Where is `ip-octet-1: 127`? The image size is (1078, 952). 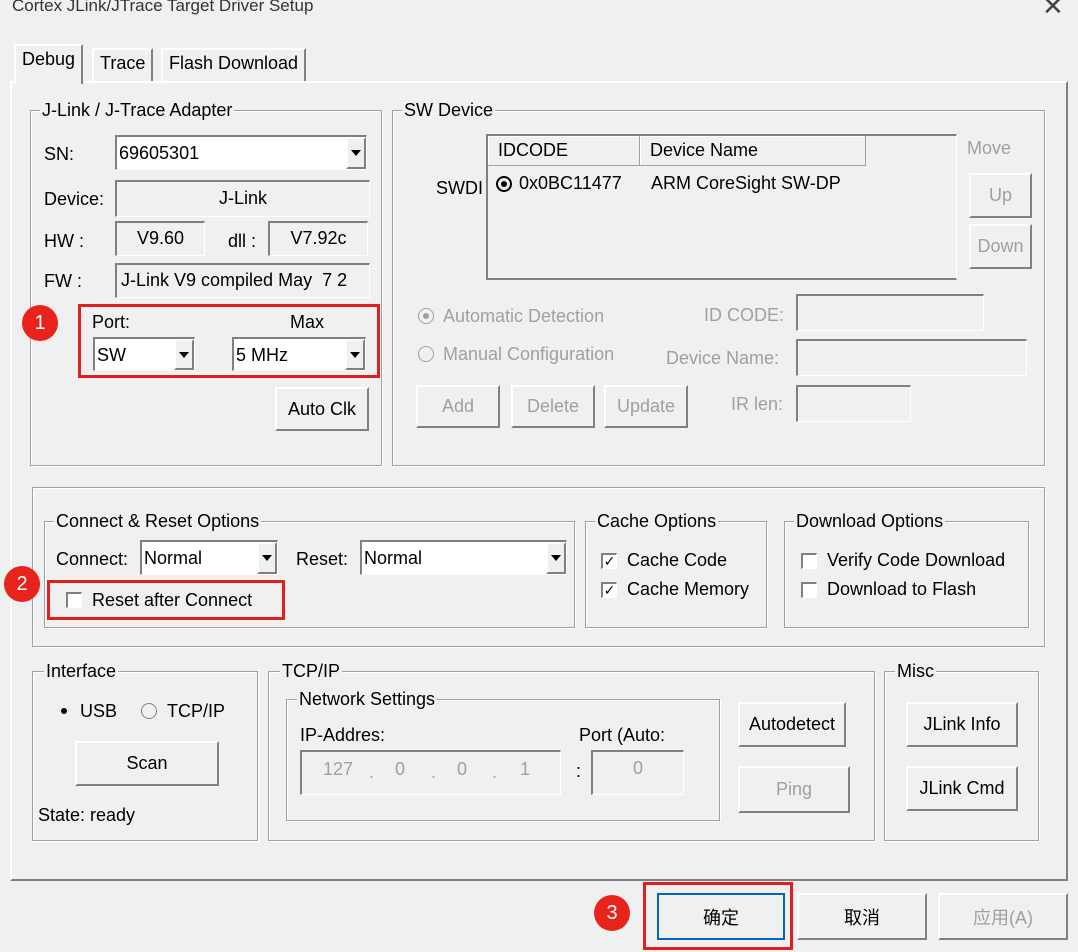
ip-octet-1: 127 is located at coordinates (338, 769).